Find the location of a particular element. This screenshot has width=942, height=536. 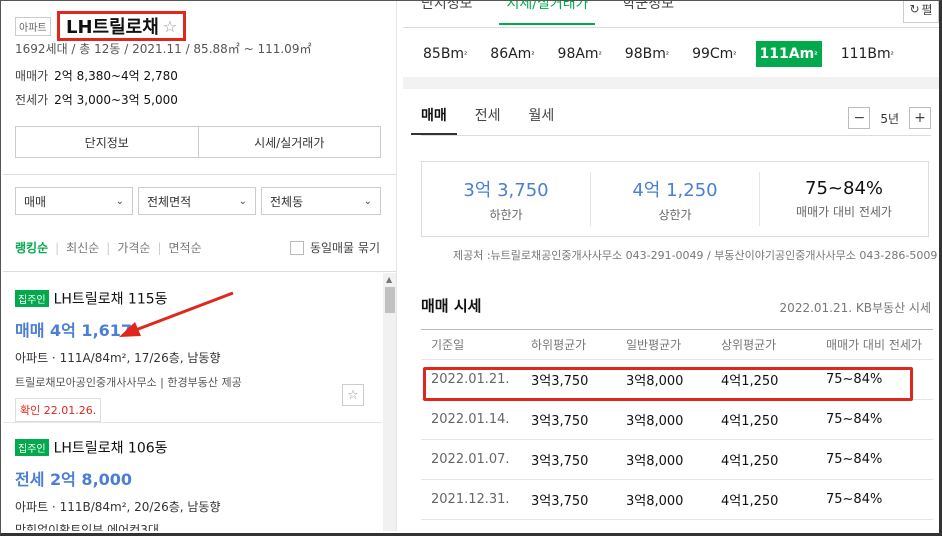

price-history-button: 시세/실거래가 is located at coordinates (289, 142).